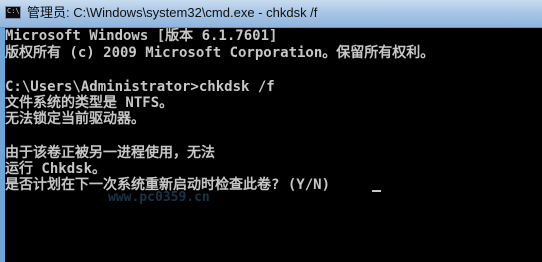 The height and width of the screenshot is (262, 542). What do you see at coordinates (141, 36) in the screenshot?
I see `console-line-version: Microsoft Windows [版本 6.1.7601]` at bounding box center [141, 36].